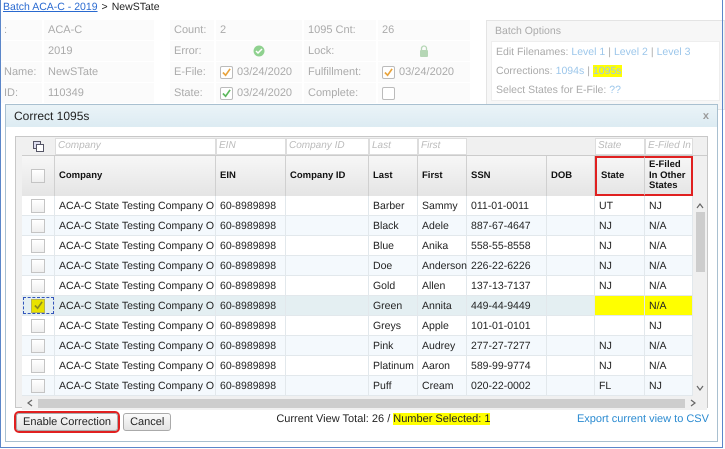 Image resolution: width=725 pixels, height=449 pixels. What do you see at coordinates (393, 146) in the screenshot?
I see `filter-field: Last` at bounding box center [393, 146].